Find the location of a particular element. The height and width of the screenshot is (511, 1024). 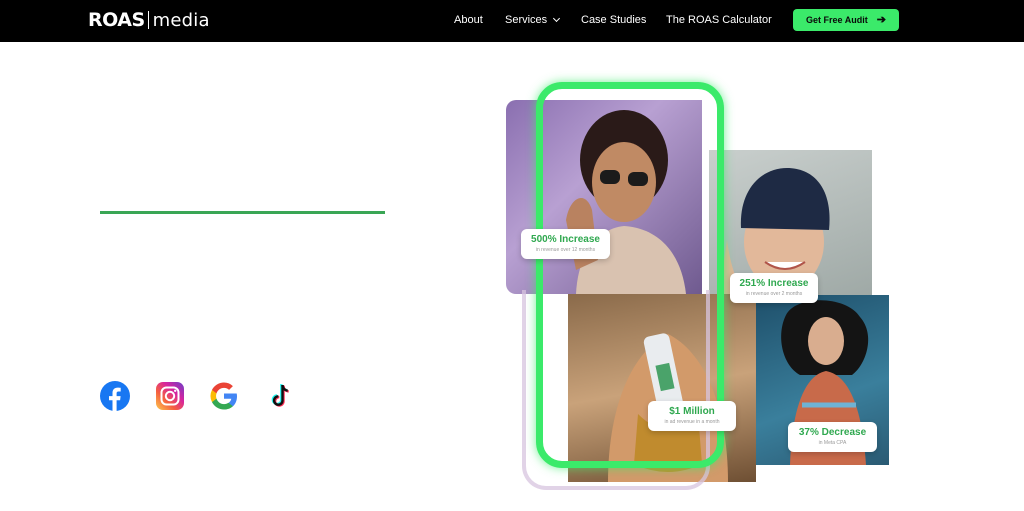

stat-card: 500% Increase in revenue over 12 months is located at coordinates (565, 244).